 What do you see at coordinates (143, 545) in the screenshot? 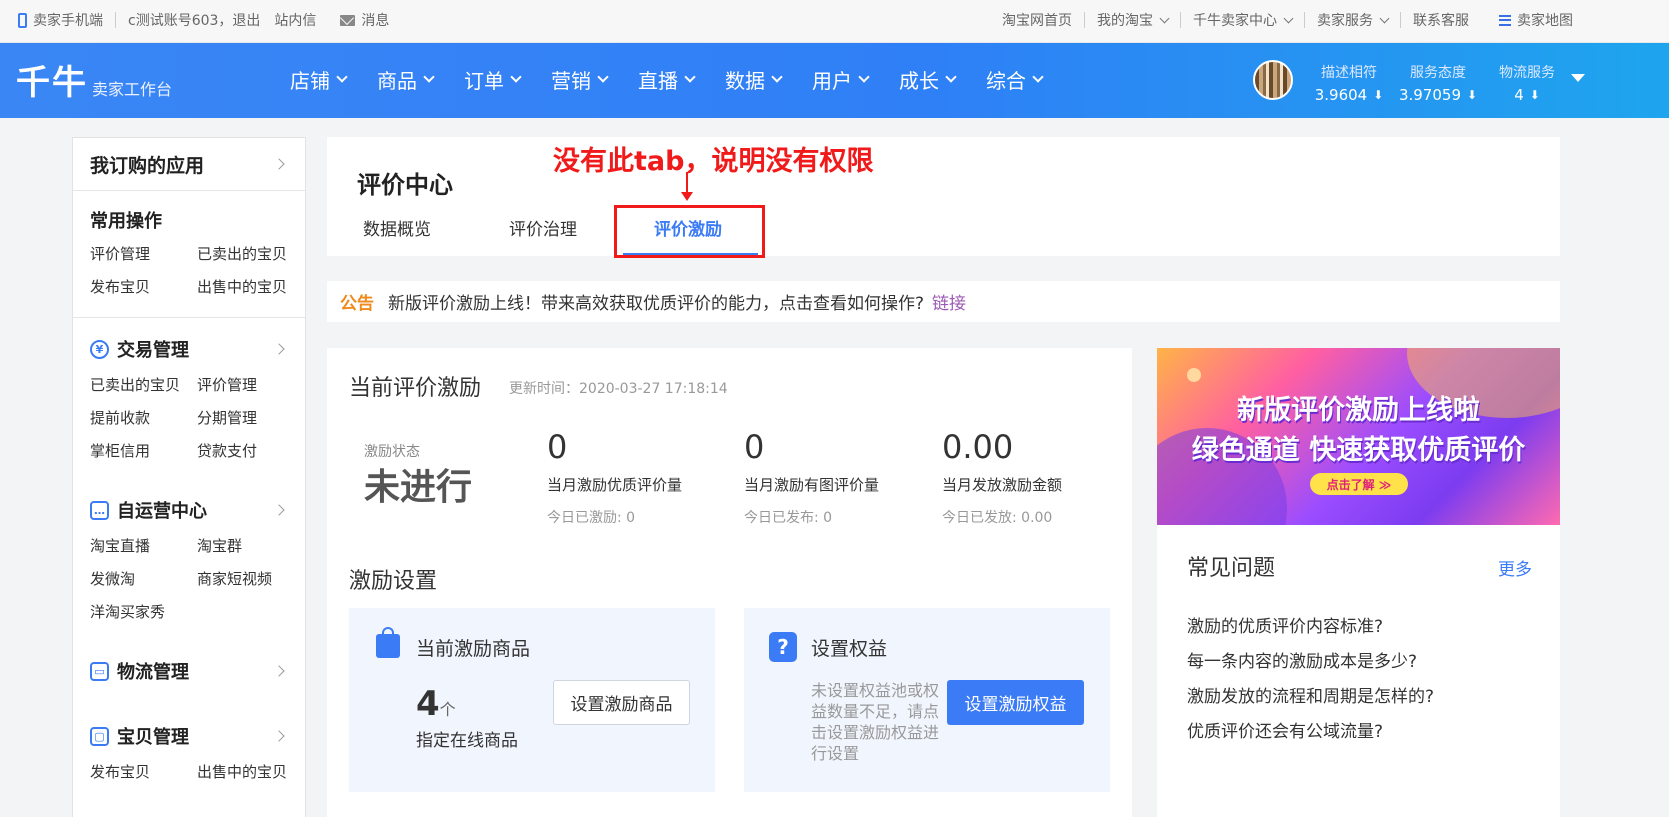
I see `sidebar-item: 淘宝直播` at bounding box center [143, 545].